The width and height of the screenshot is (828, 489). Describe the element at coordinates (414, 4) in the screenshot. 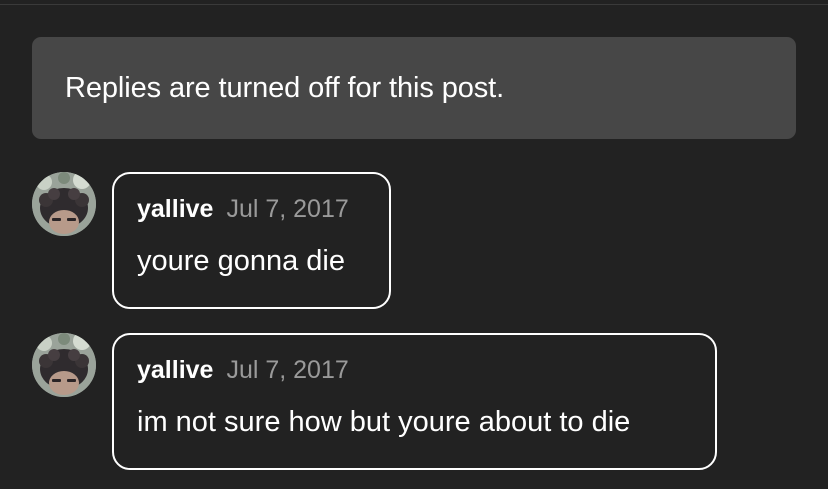

I see `top-divider` at that location.